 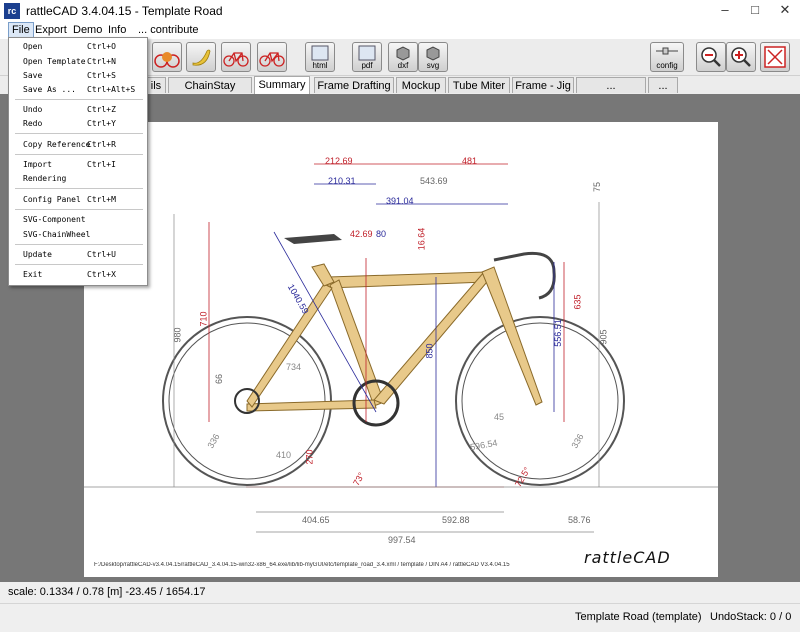 What do you see at coordinates (167, 60) in the screenshot?
I see `bike-color-icon` at bounding box center [167, 60].